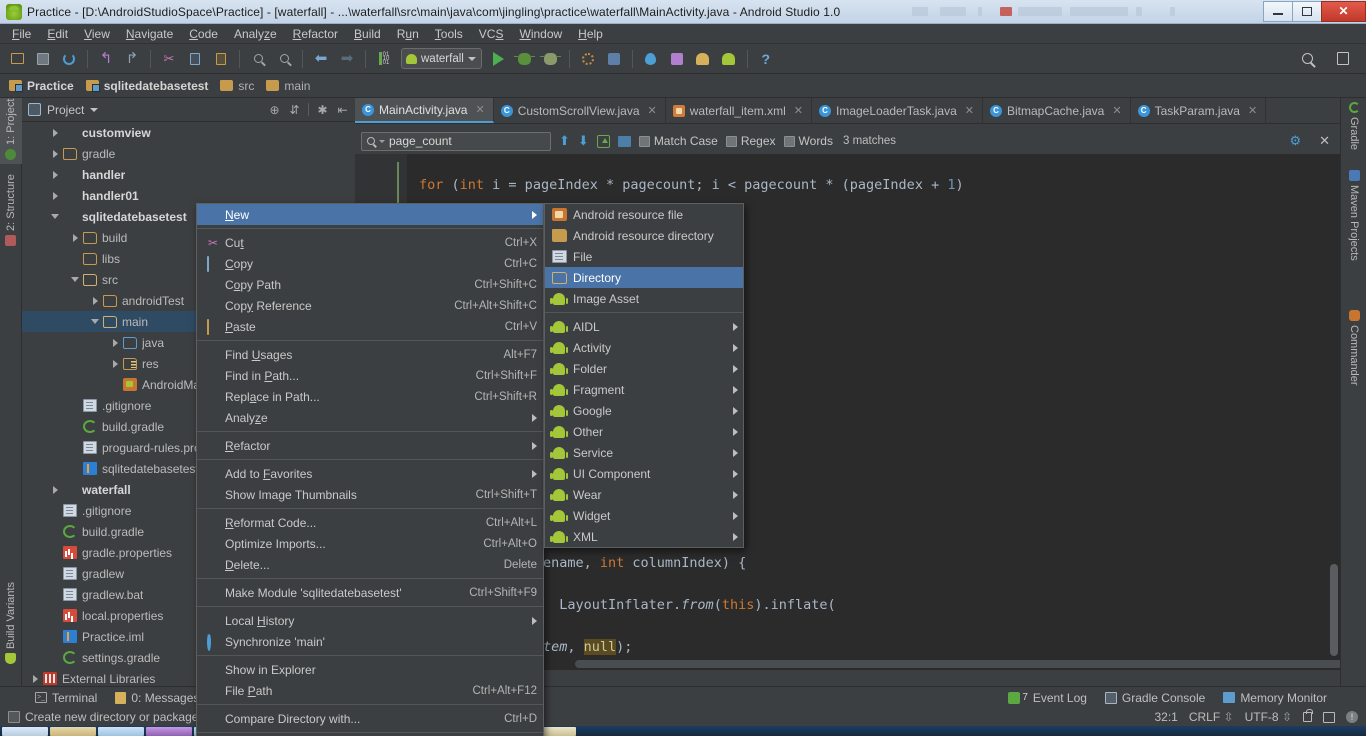 Image resolution: width=1366 pixels, height=736 pixels. I want to click on new-submenu-item-service: Service, so click(644, 452).